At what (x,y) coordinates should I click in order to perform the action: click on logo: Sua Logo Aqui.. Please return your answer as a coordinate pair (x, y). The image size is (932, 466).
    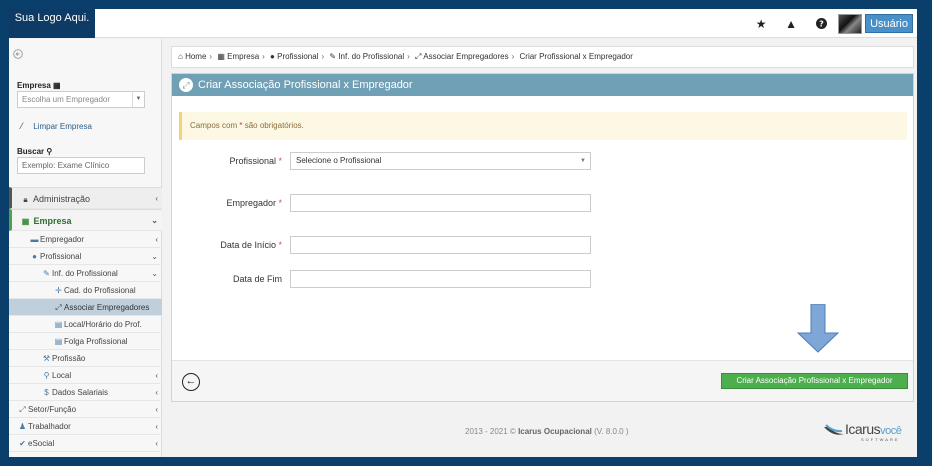
    Looking at the image, I should click on (52, 23).